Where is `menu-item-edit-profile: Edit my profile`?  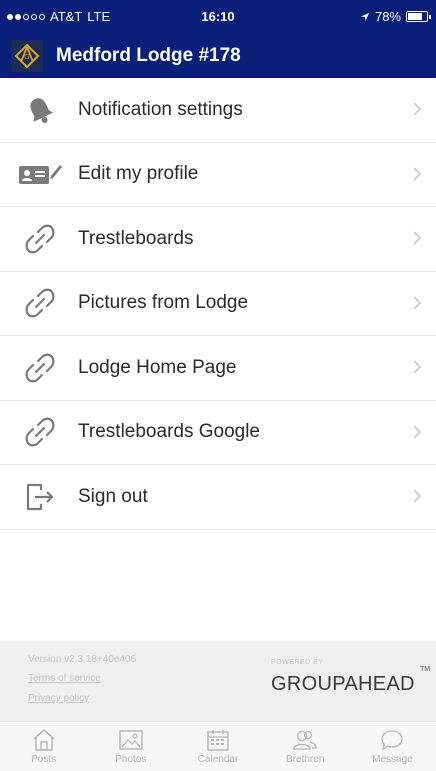
menu-item-edit-profile: Edit my profile is located at coordinates (218, 174).